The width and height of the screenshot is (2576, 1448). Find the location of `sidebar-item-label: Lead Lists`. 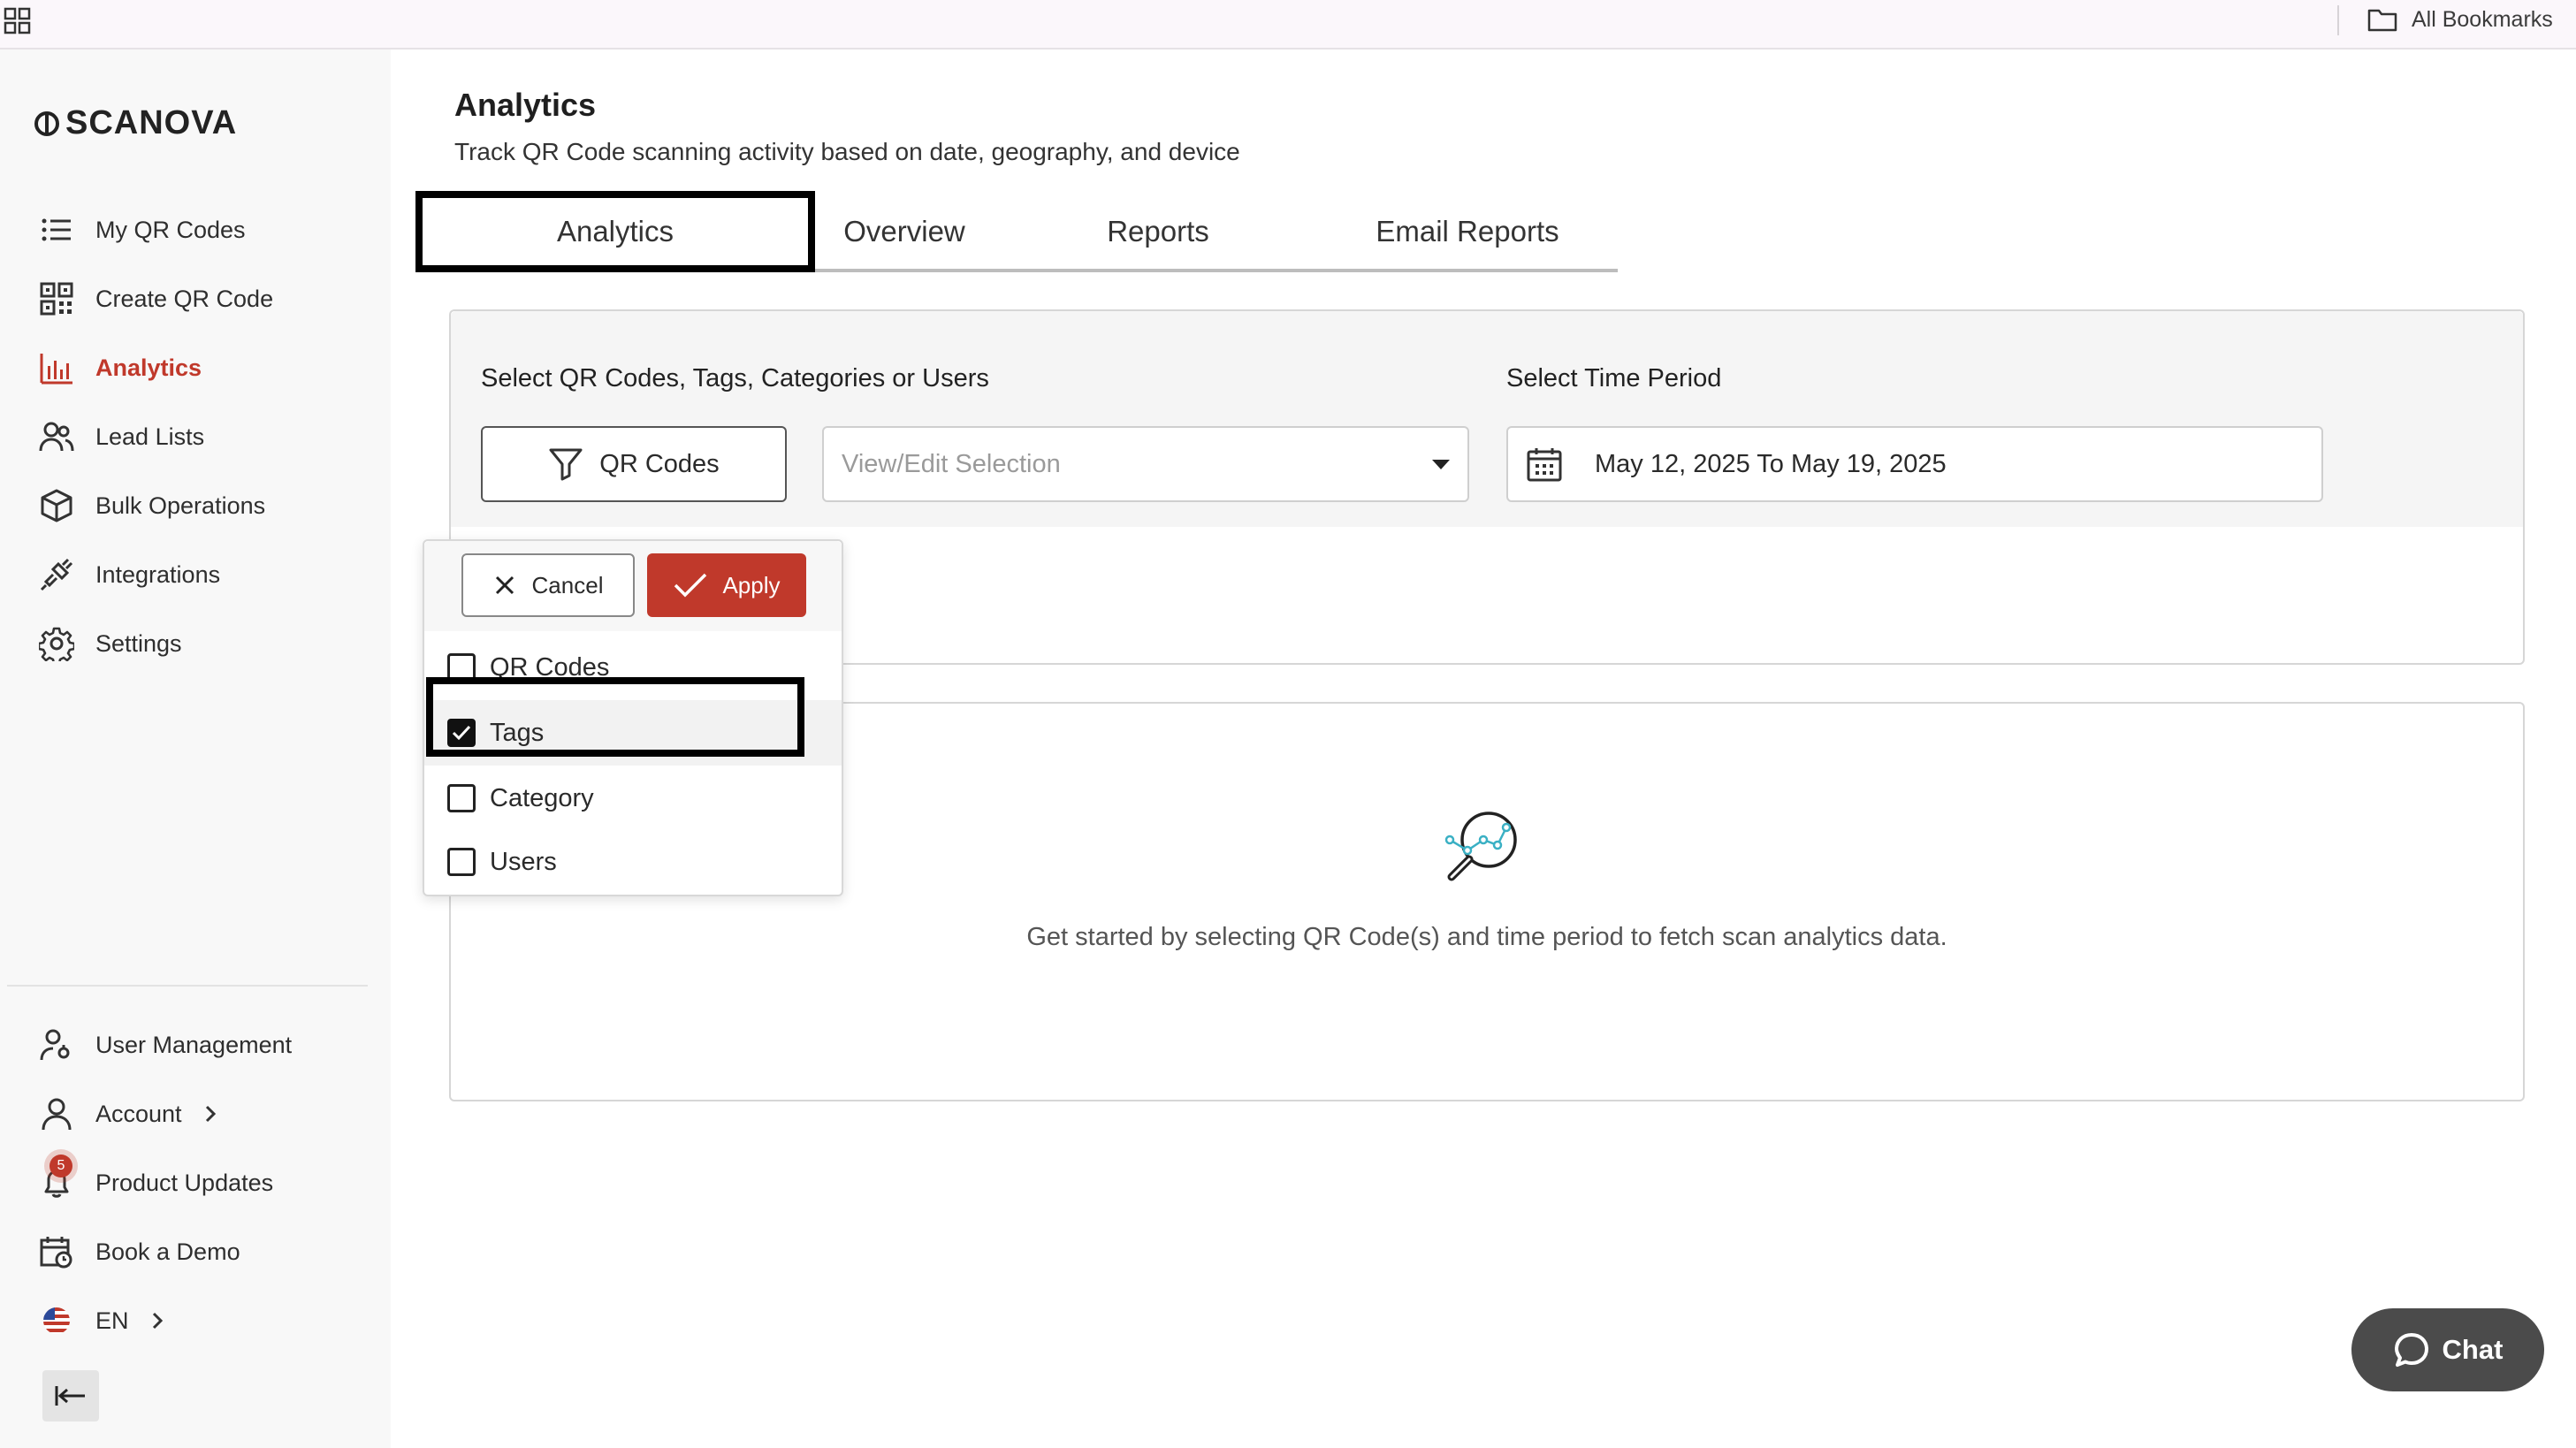

sidebar-item-label: Lead Lists is located at coordinates (150, 436).